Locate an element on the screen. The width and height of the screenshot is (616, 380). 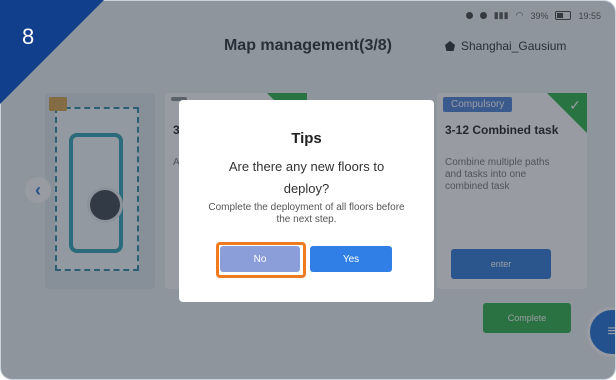
highlight-box is located at coordinates (261, 260).